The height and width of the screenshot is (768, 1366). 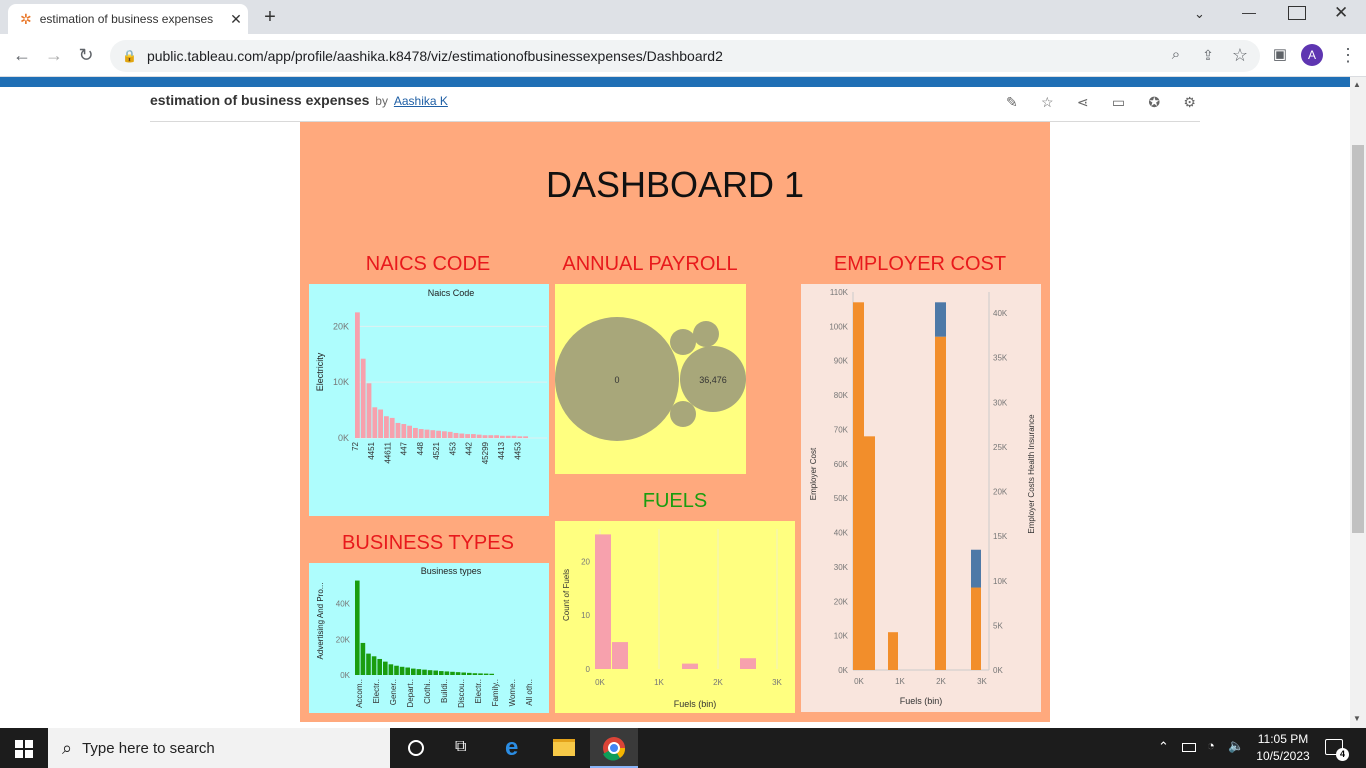 What do you see at coordinates (270, 18) in the screenshot?
I see `new-tab-icon: +` at bounding box center [270, 18].